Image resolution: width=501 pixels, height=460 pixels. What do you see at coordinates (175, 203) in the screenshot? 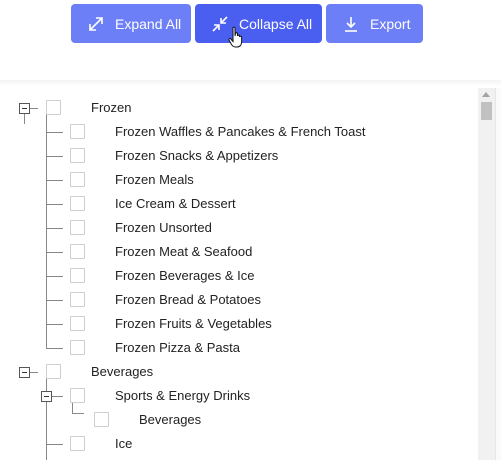
I see `tree-node-label: Ice Cream & Dessert` at bounding box center [175, 203].